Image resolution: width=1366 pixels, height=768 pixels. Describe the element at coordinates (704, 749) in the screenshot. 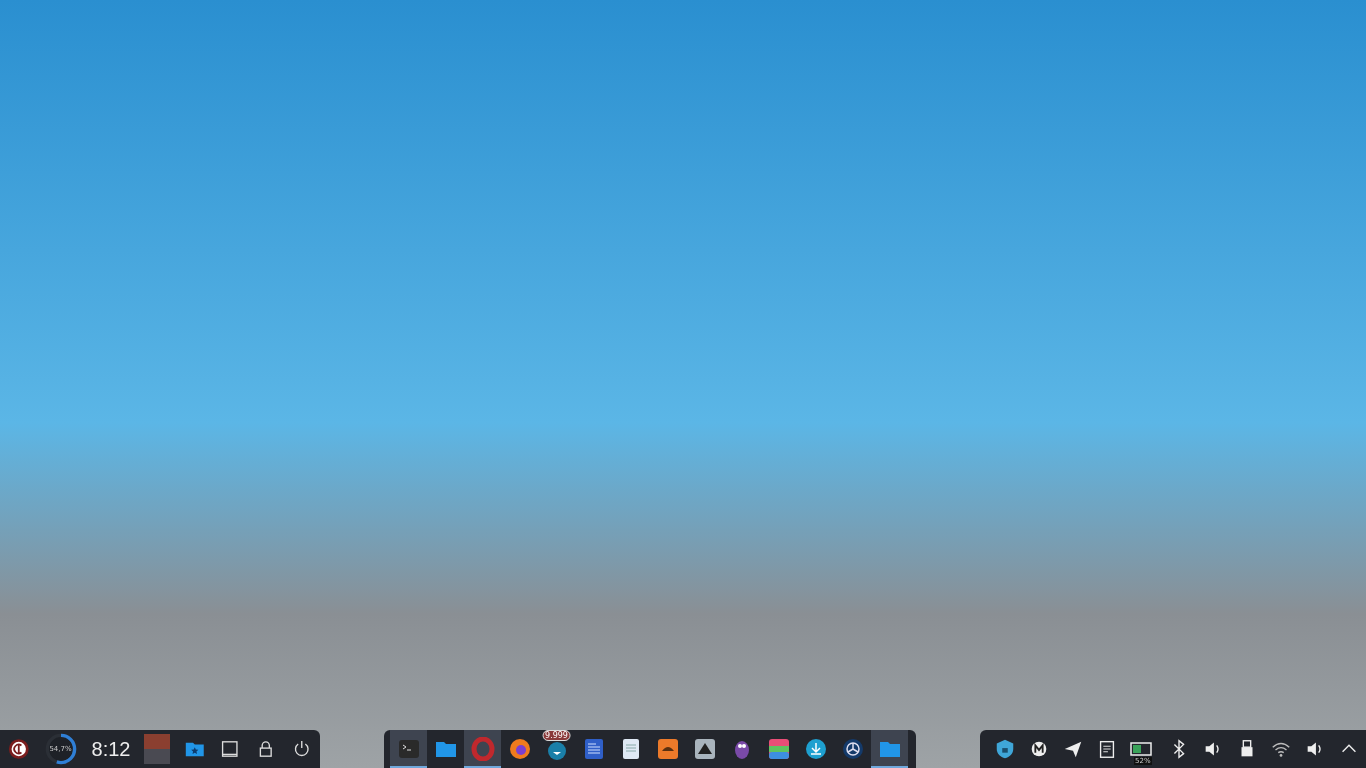

I see `mountain-app-icon` at that location.